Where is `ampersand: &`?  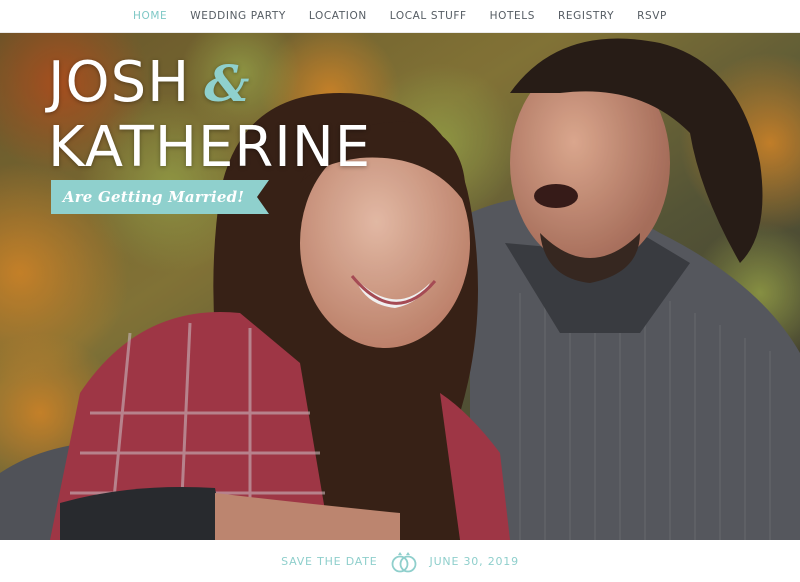 ampersand: & is located at coordinates (227, 83).